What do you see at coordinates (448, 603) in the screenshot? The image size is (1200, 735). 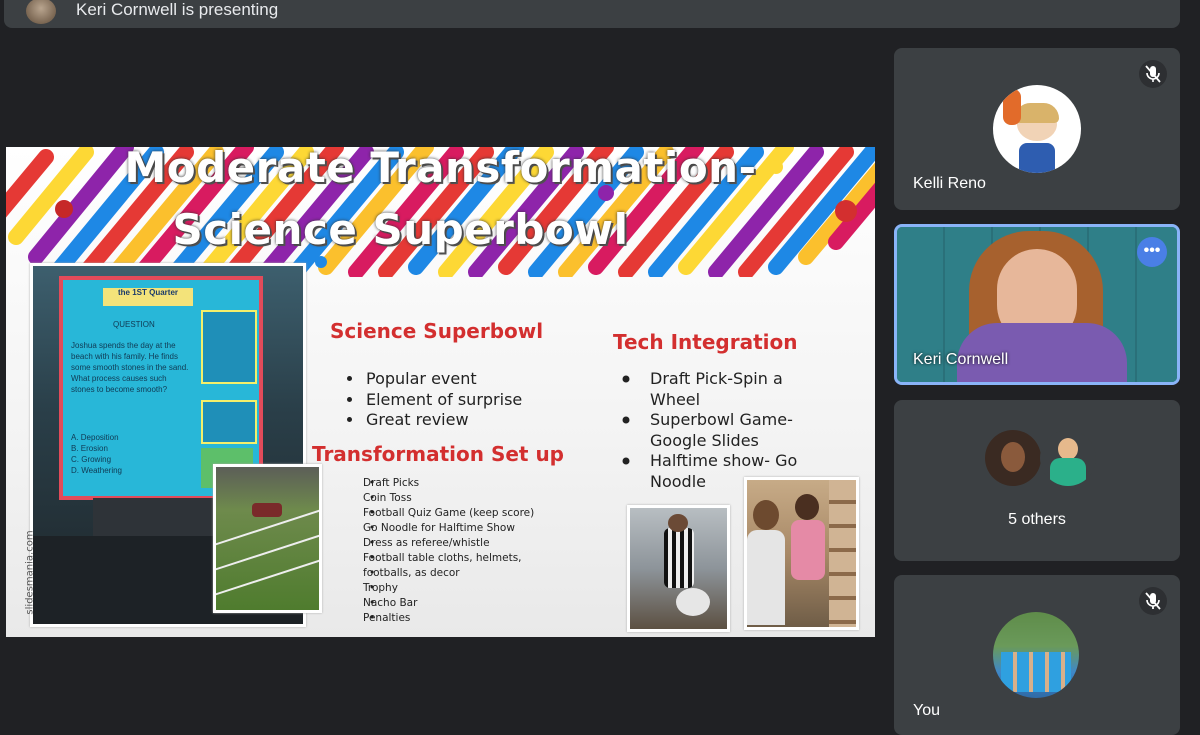 I see `list-item: Nacho Bar` at bounding box center [448, 603].